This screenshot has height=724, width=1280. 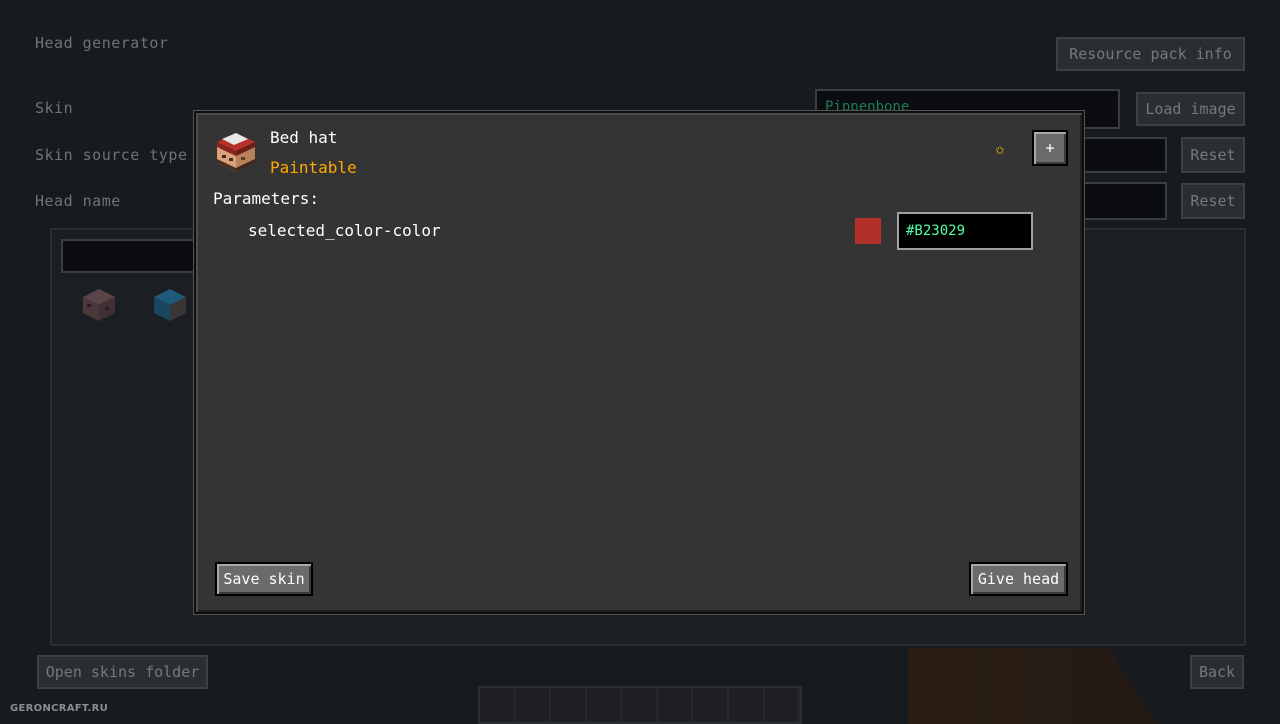 What do you see at coordinates (111, 155) in the screenshot?
I see `skin-source-type-label: Skin source type` at bounding box center [111, 155].